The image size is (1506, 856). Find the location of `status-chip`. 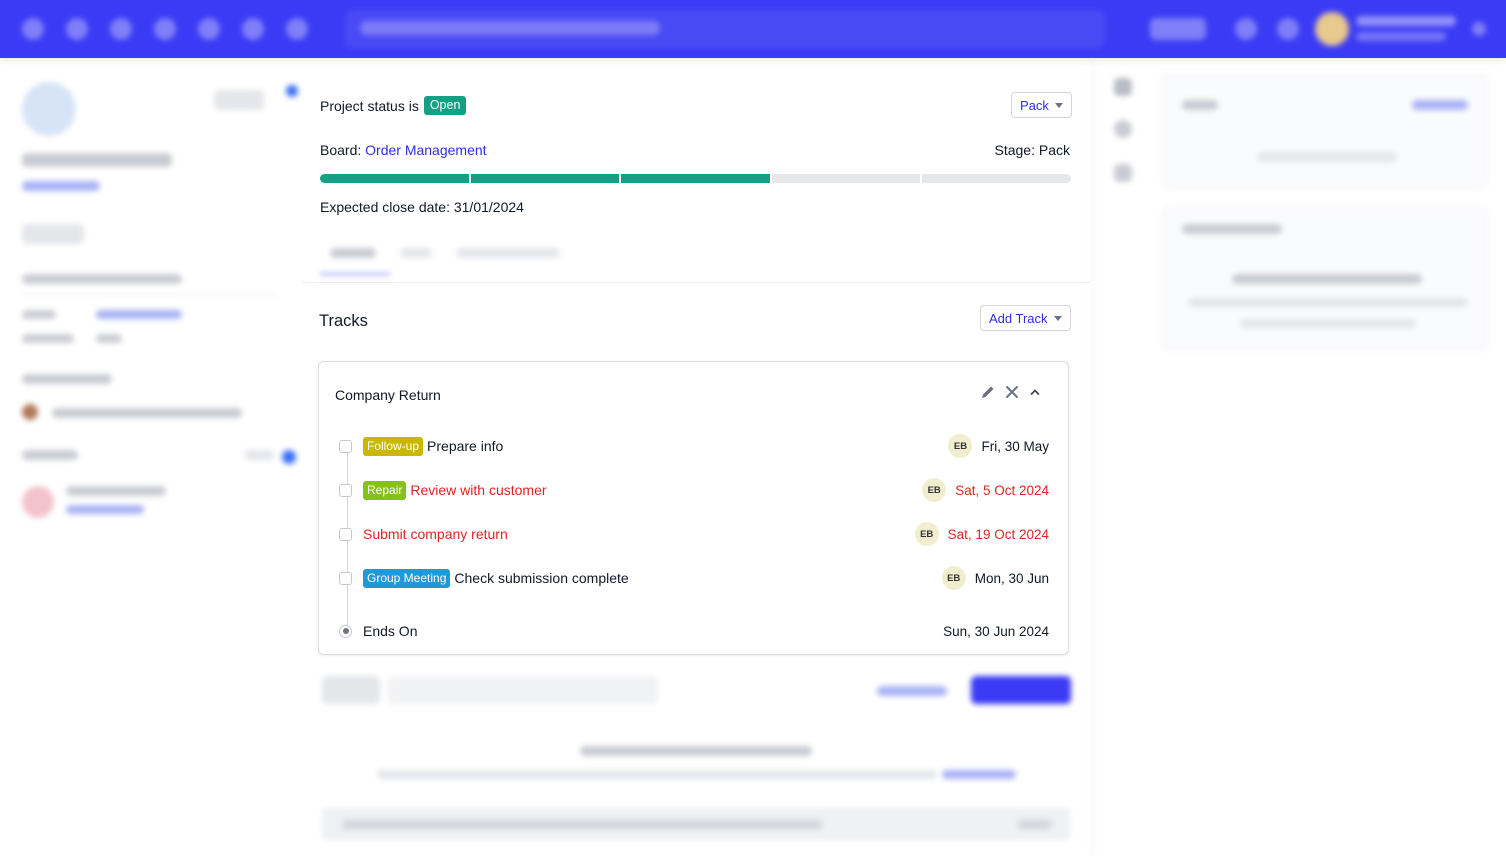

status-chip is located at coordinates (53, 234).